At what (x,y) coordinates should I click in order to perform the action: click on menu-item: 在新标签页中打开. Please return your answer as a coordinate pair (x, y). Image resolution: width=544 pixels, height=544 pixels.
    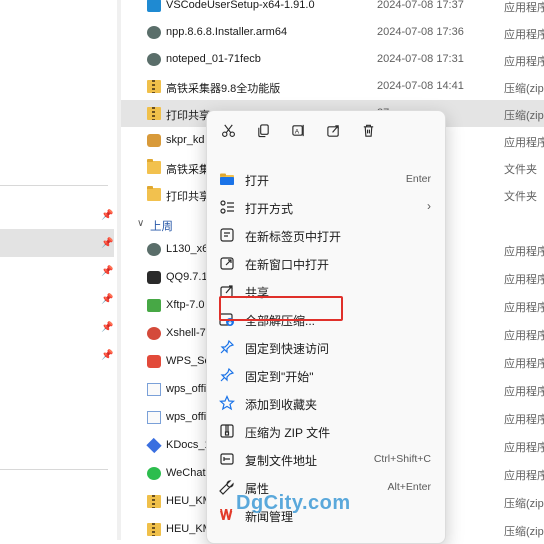
    Looking at the image, I should click on (326, 235).